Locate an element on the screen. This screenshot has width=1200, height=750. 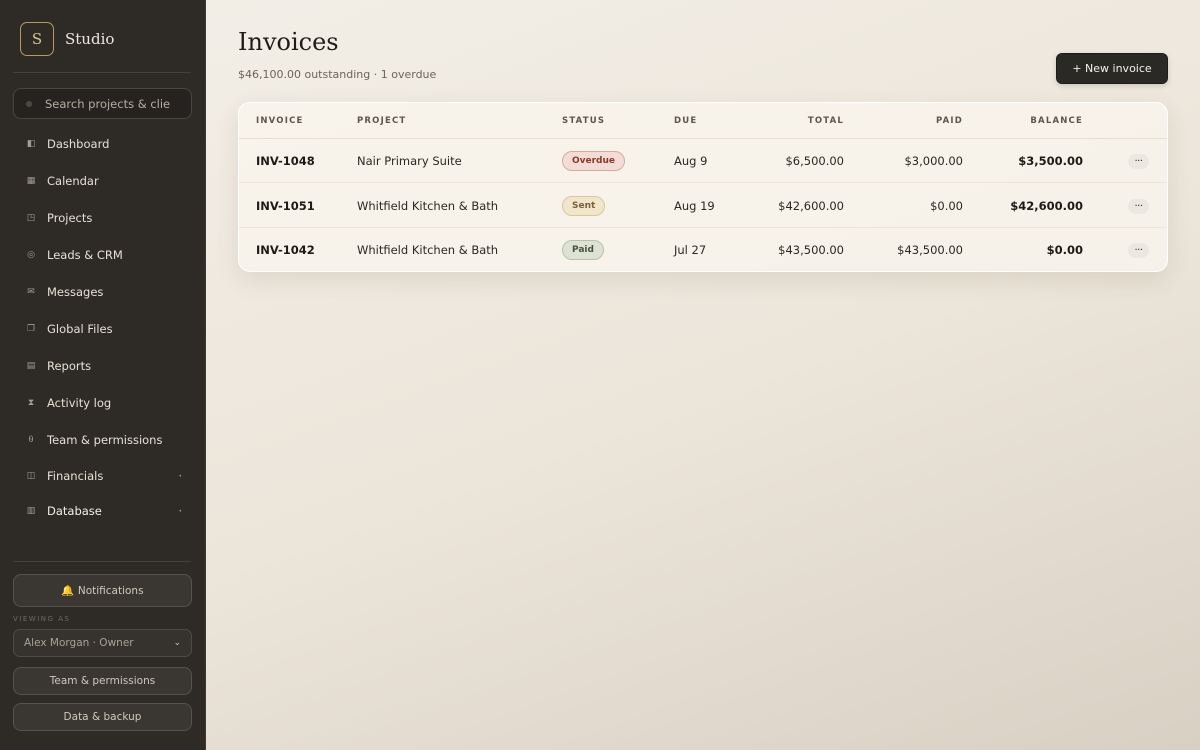
sidebar-item-database: ▥ Database • is located at coordinates (102, 511).